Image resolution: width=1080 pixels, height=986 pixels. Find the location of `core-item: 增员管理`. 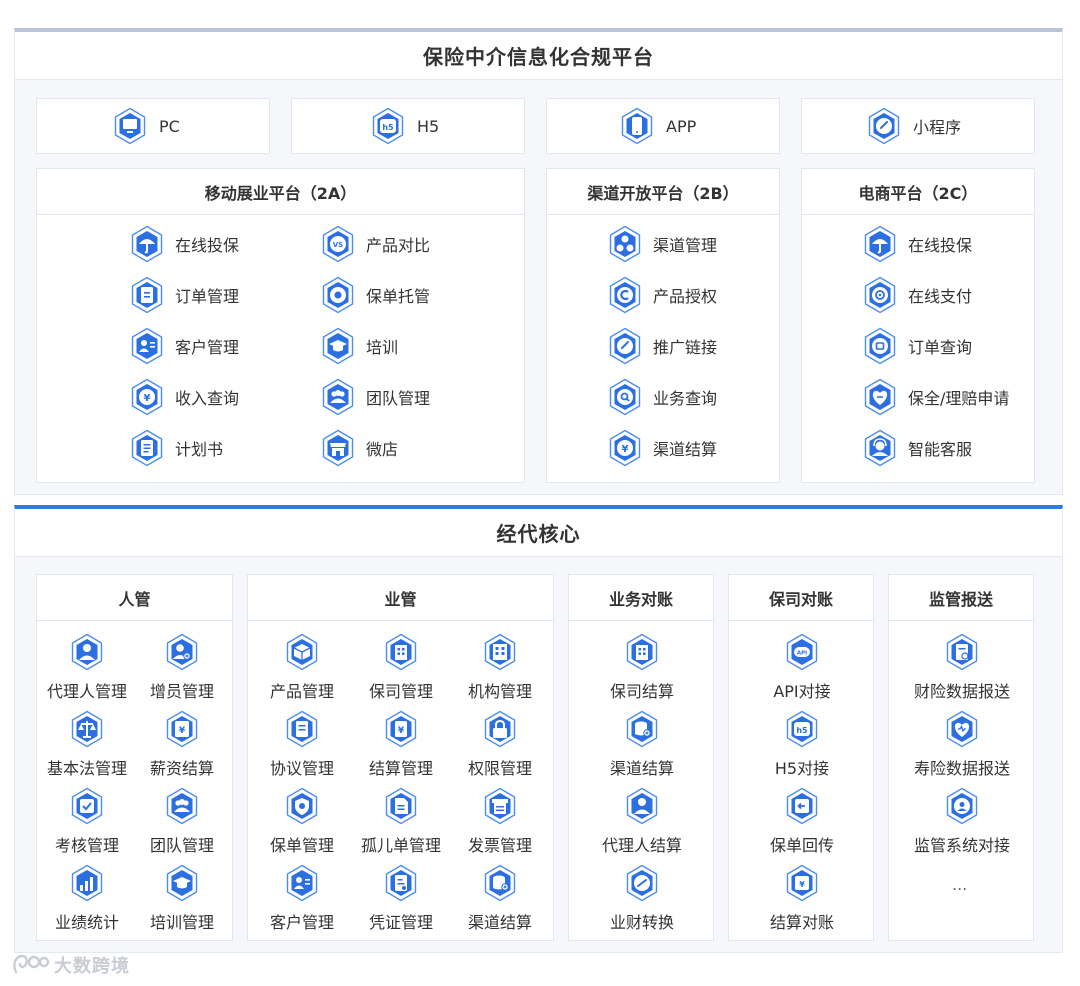

core-item: 增员管理 is located at coordinates (182, 667).